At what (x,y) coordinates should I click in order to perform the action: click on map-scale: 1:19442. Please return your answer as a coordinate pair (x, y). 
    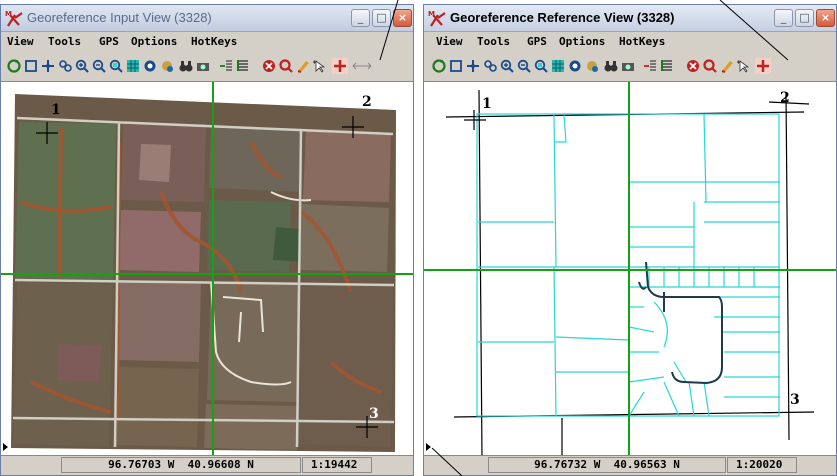
    Looking at the image, I should click on (337, 465).